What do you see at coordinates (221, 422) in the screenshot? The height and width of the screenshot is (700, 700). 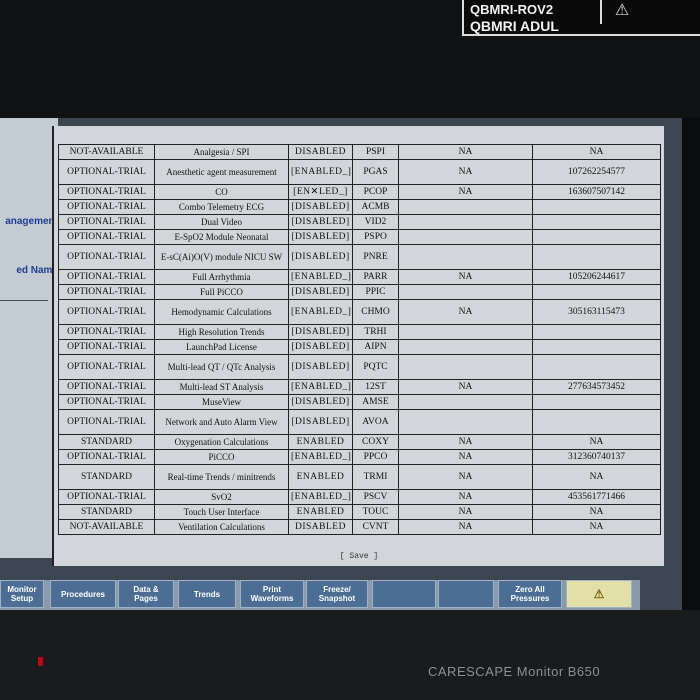 I see `cell-feature: Network and Auto Alarm View` at bounding box center [221, 422].